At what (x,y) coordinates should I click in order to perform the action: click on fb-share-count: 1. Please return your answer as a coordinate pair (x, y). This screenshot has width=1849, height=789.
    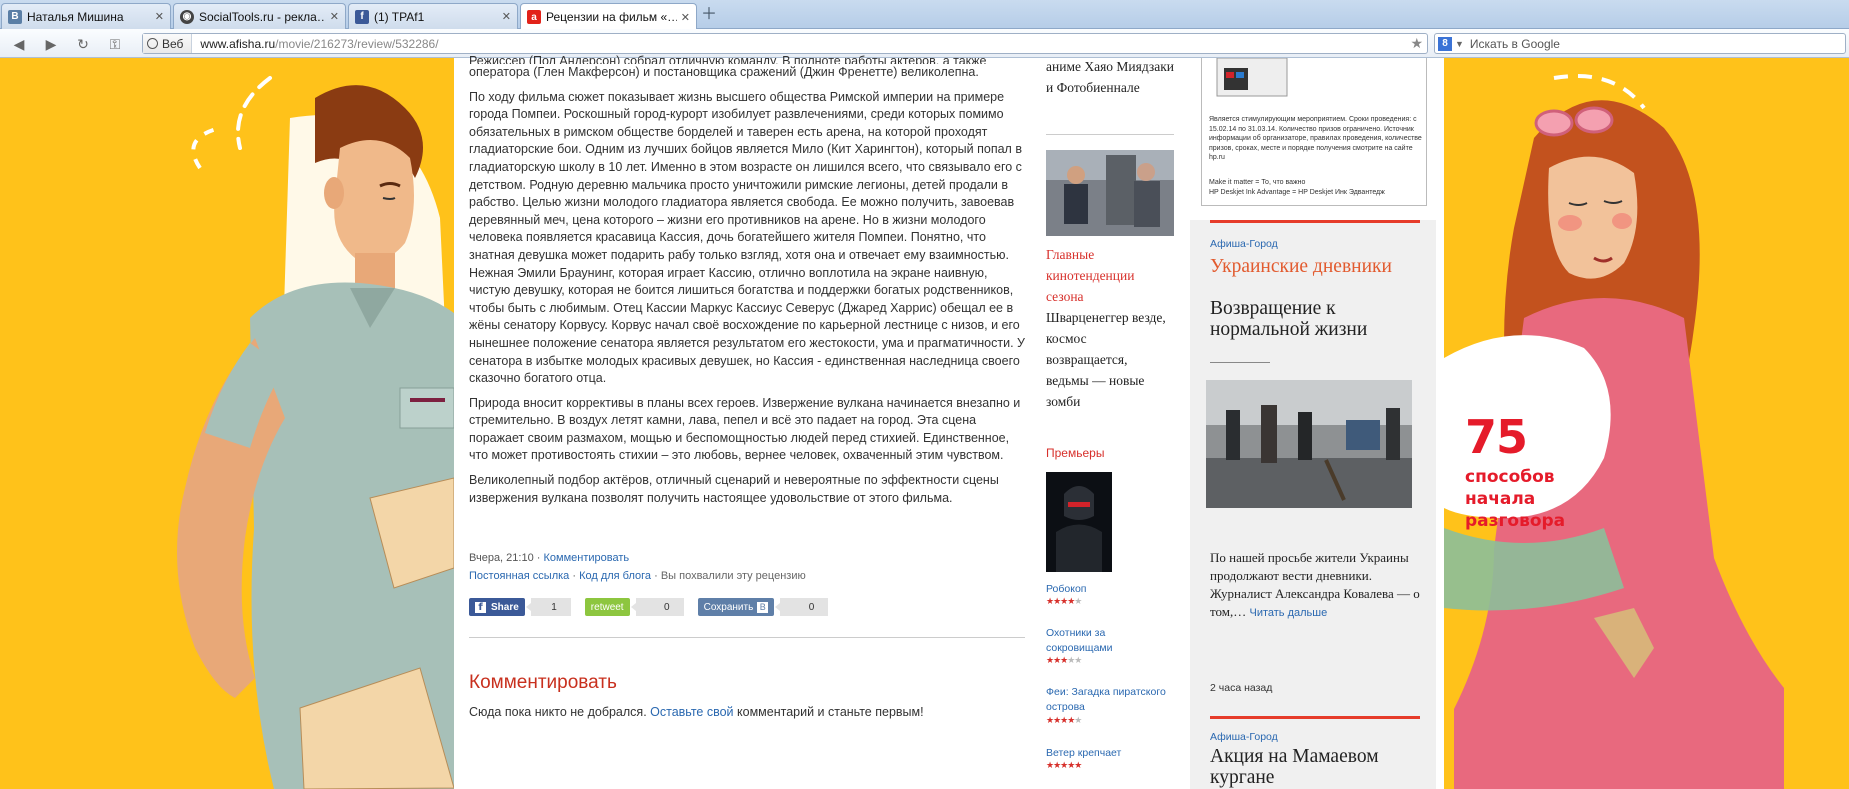
    Looking at the image, I should click on (548, 607).